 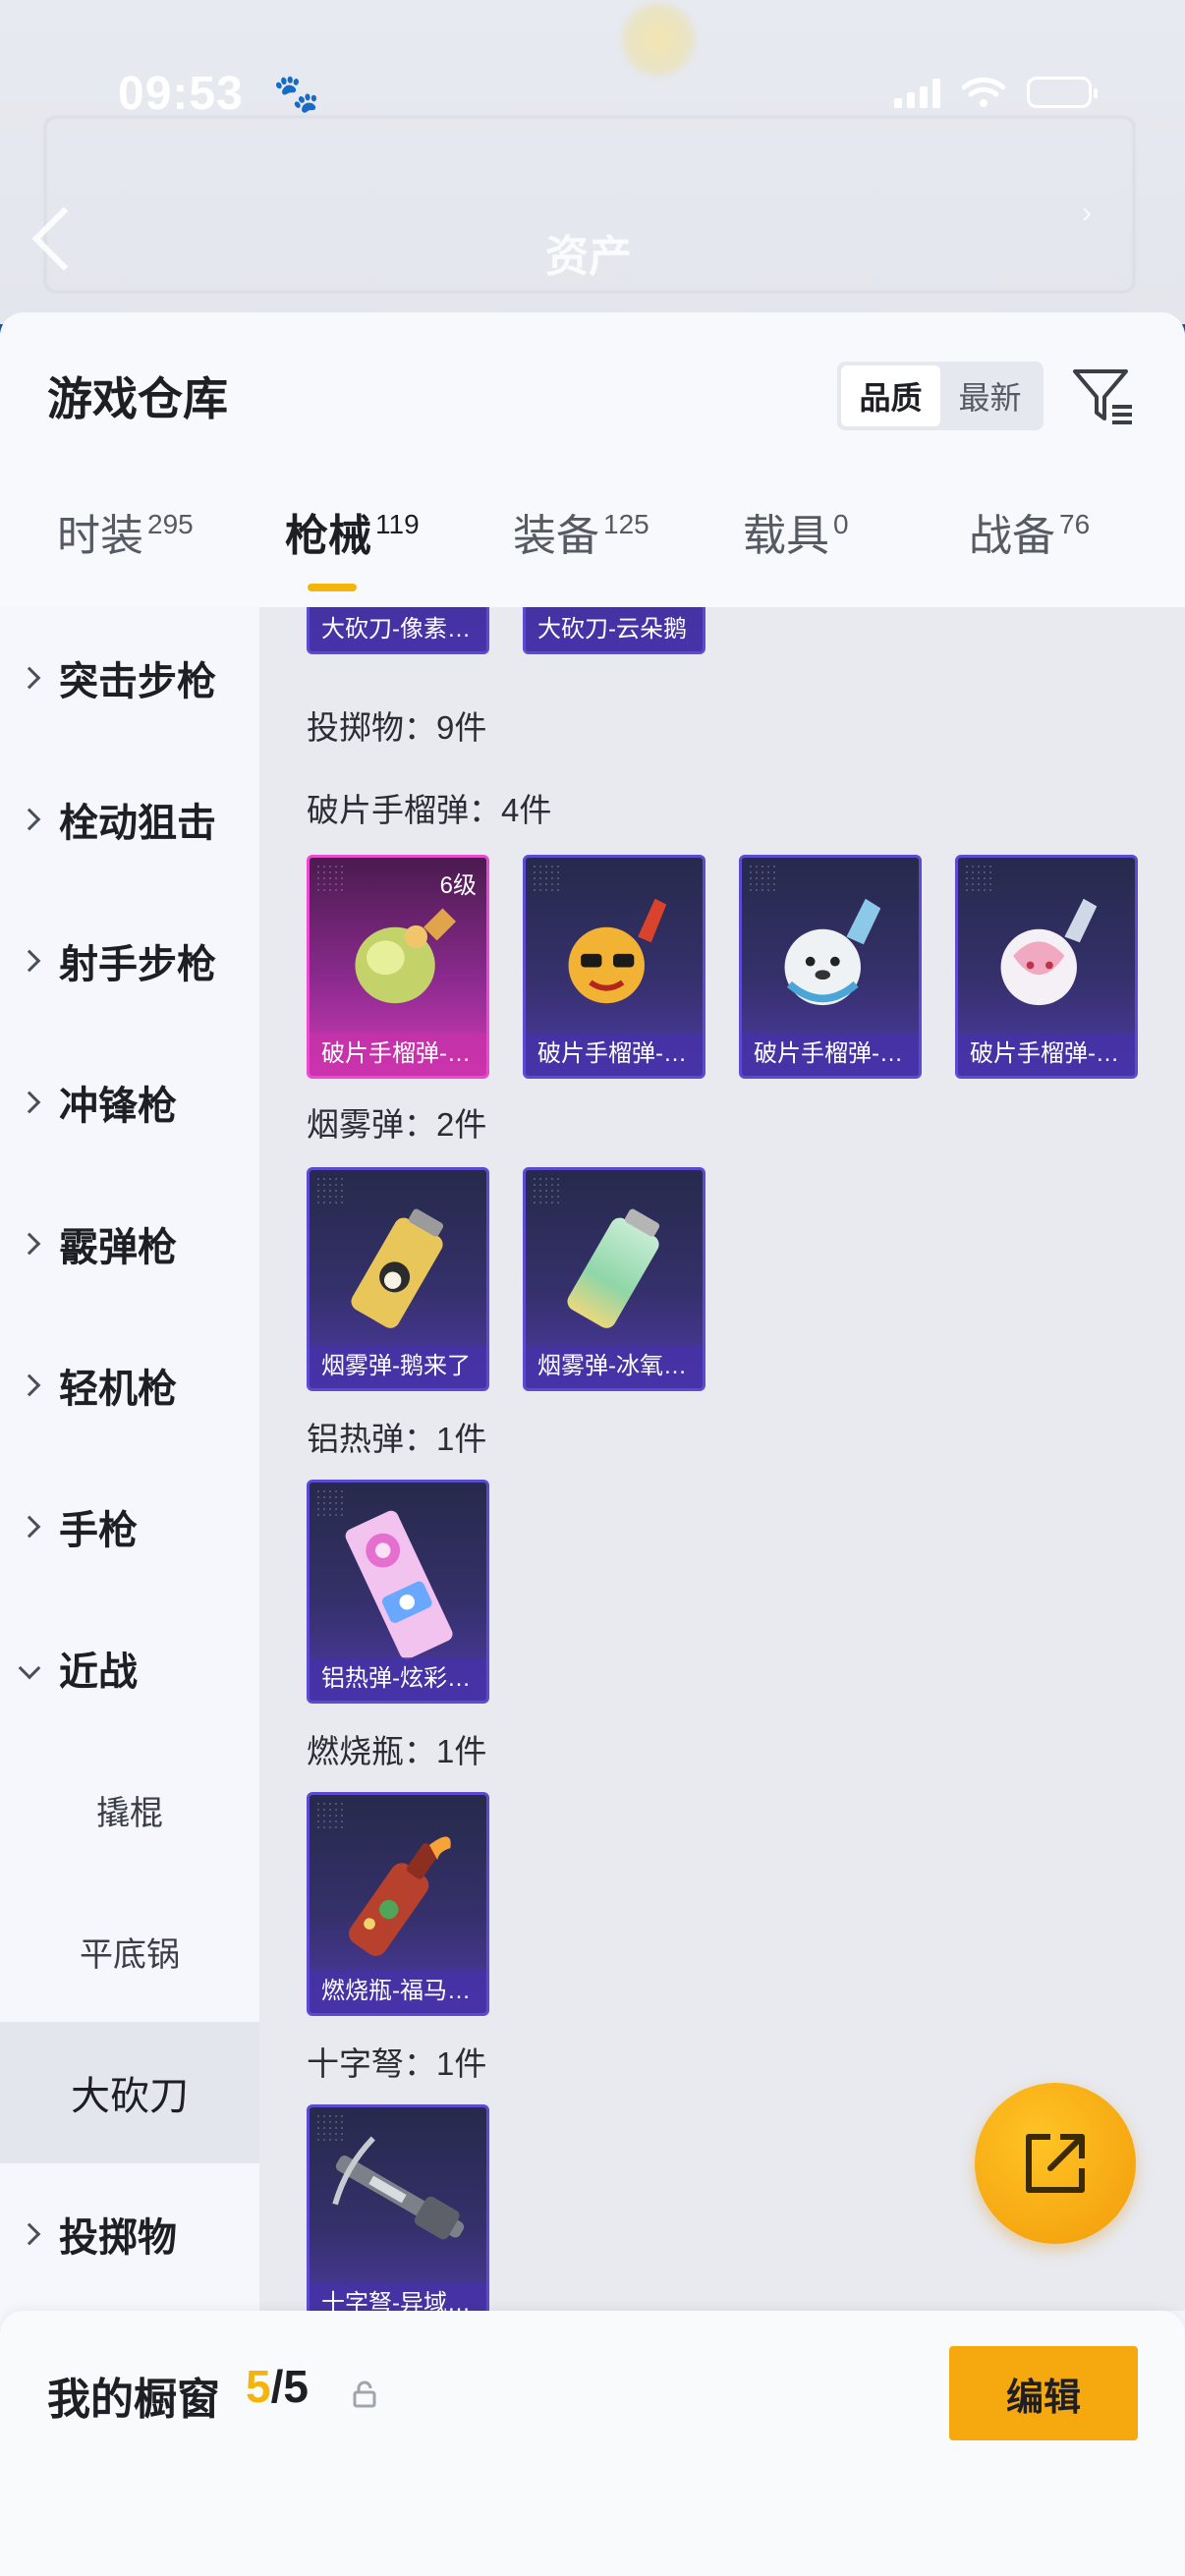 I want to click on item-name: 大砍刀-云朵鹅, so click(x=614, y=629).